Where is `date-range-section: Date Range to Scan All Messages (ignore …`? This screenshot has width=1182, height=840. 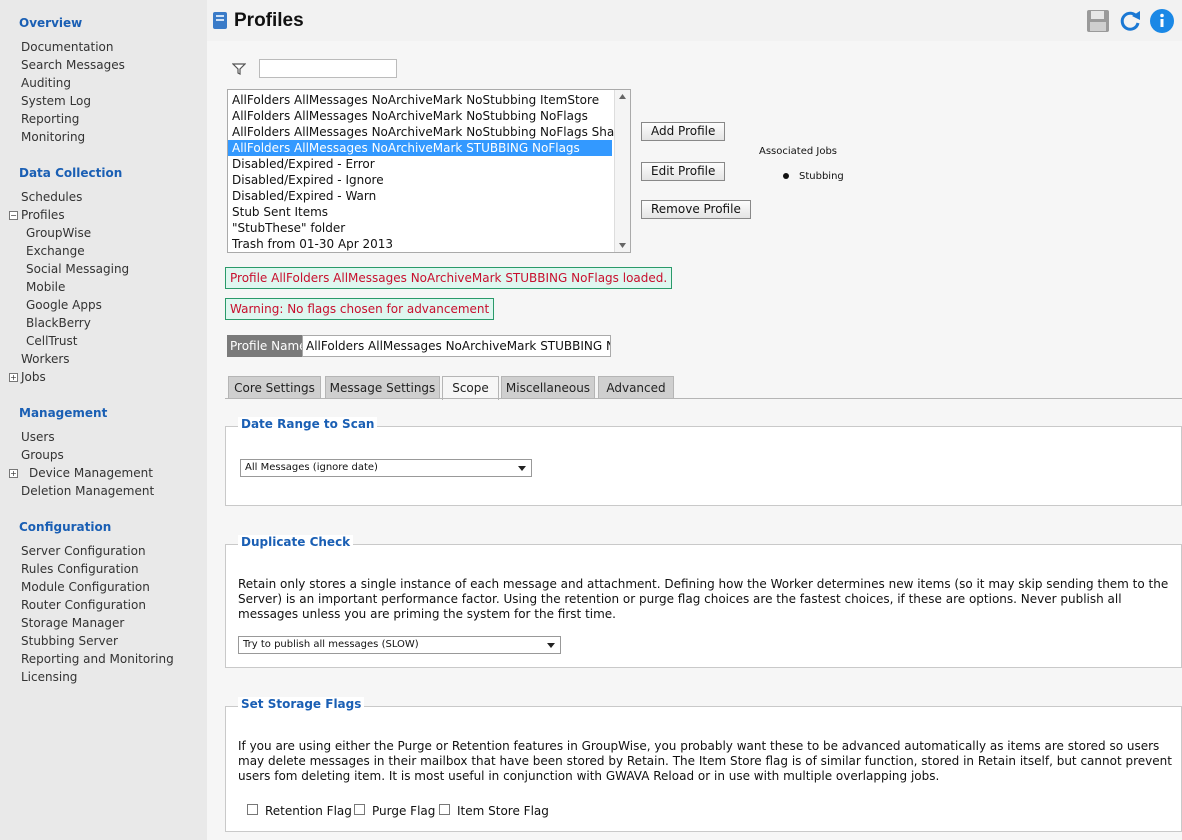
date-range-section: Date Range to Scan All Messages (ignore … is located at coordinates (703, 461).